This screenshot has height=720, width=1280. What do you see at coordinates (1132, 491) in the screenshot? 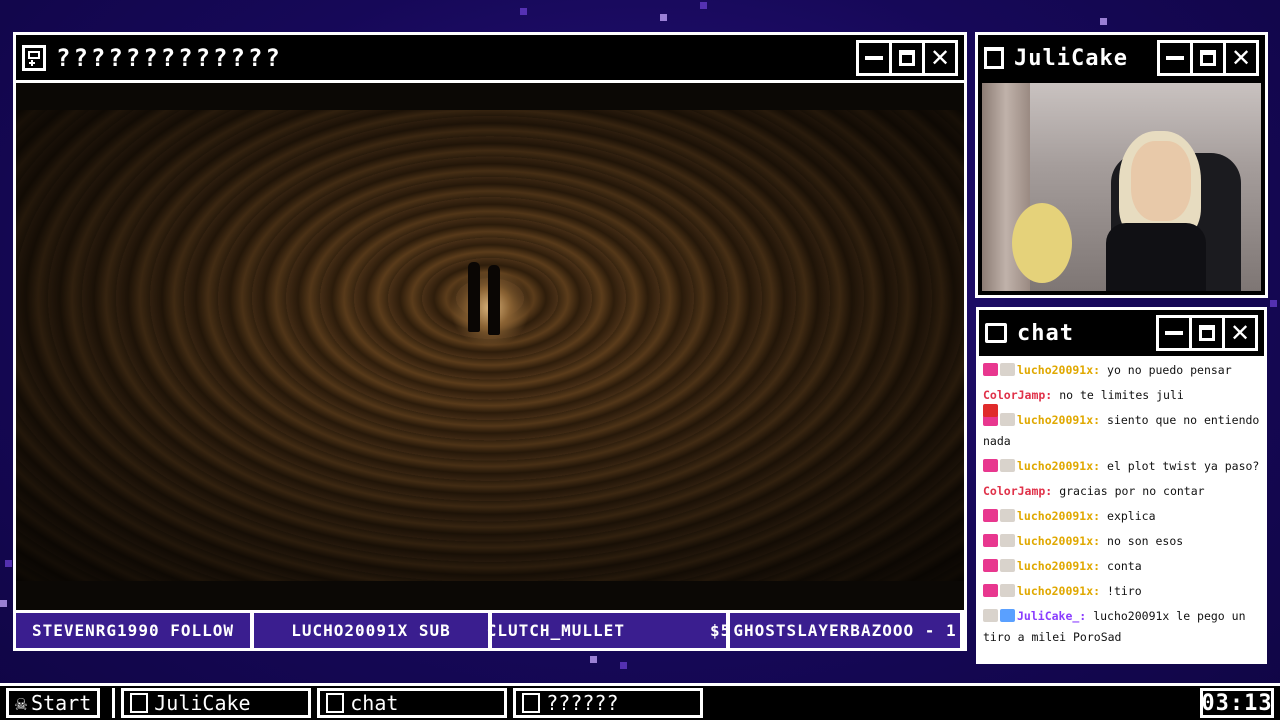
I see `chat-message-text: gracias por no contar` at bounding box center [1132, 491].